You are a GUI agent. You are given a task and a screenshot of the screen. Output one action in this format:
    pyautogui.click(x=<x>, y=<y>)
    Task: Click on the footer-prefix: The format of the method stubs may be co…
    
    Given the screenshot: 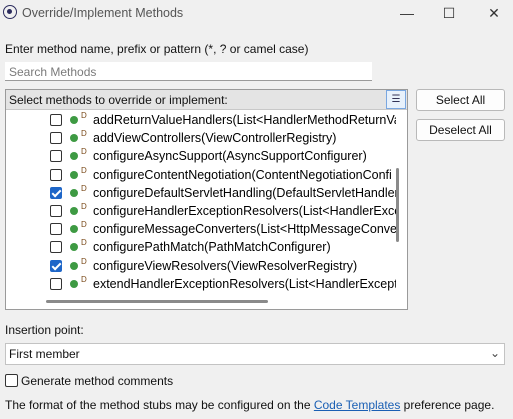 What is the action you would take?
    pyautogui.click(x=159, y=405)
    